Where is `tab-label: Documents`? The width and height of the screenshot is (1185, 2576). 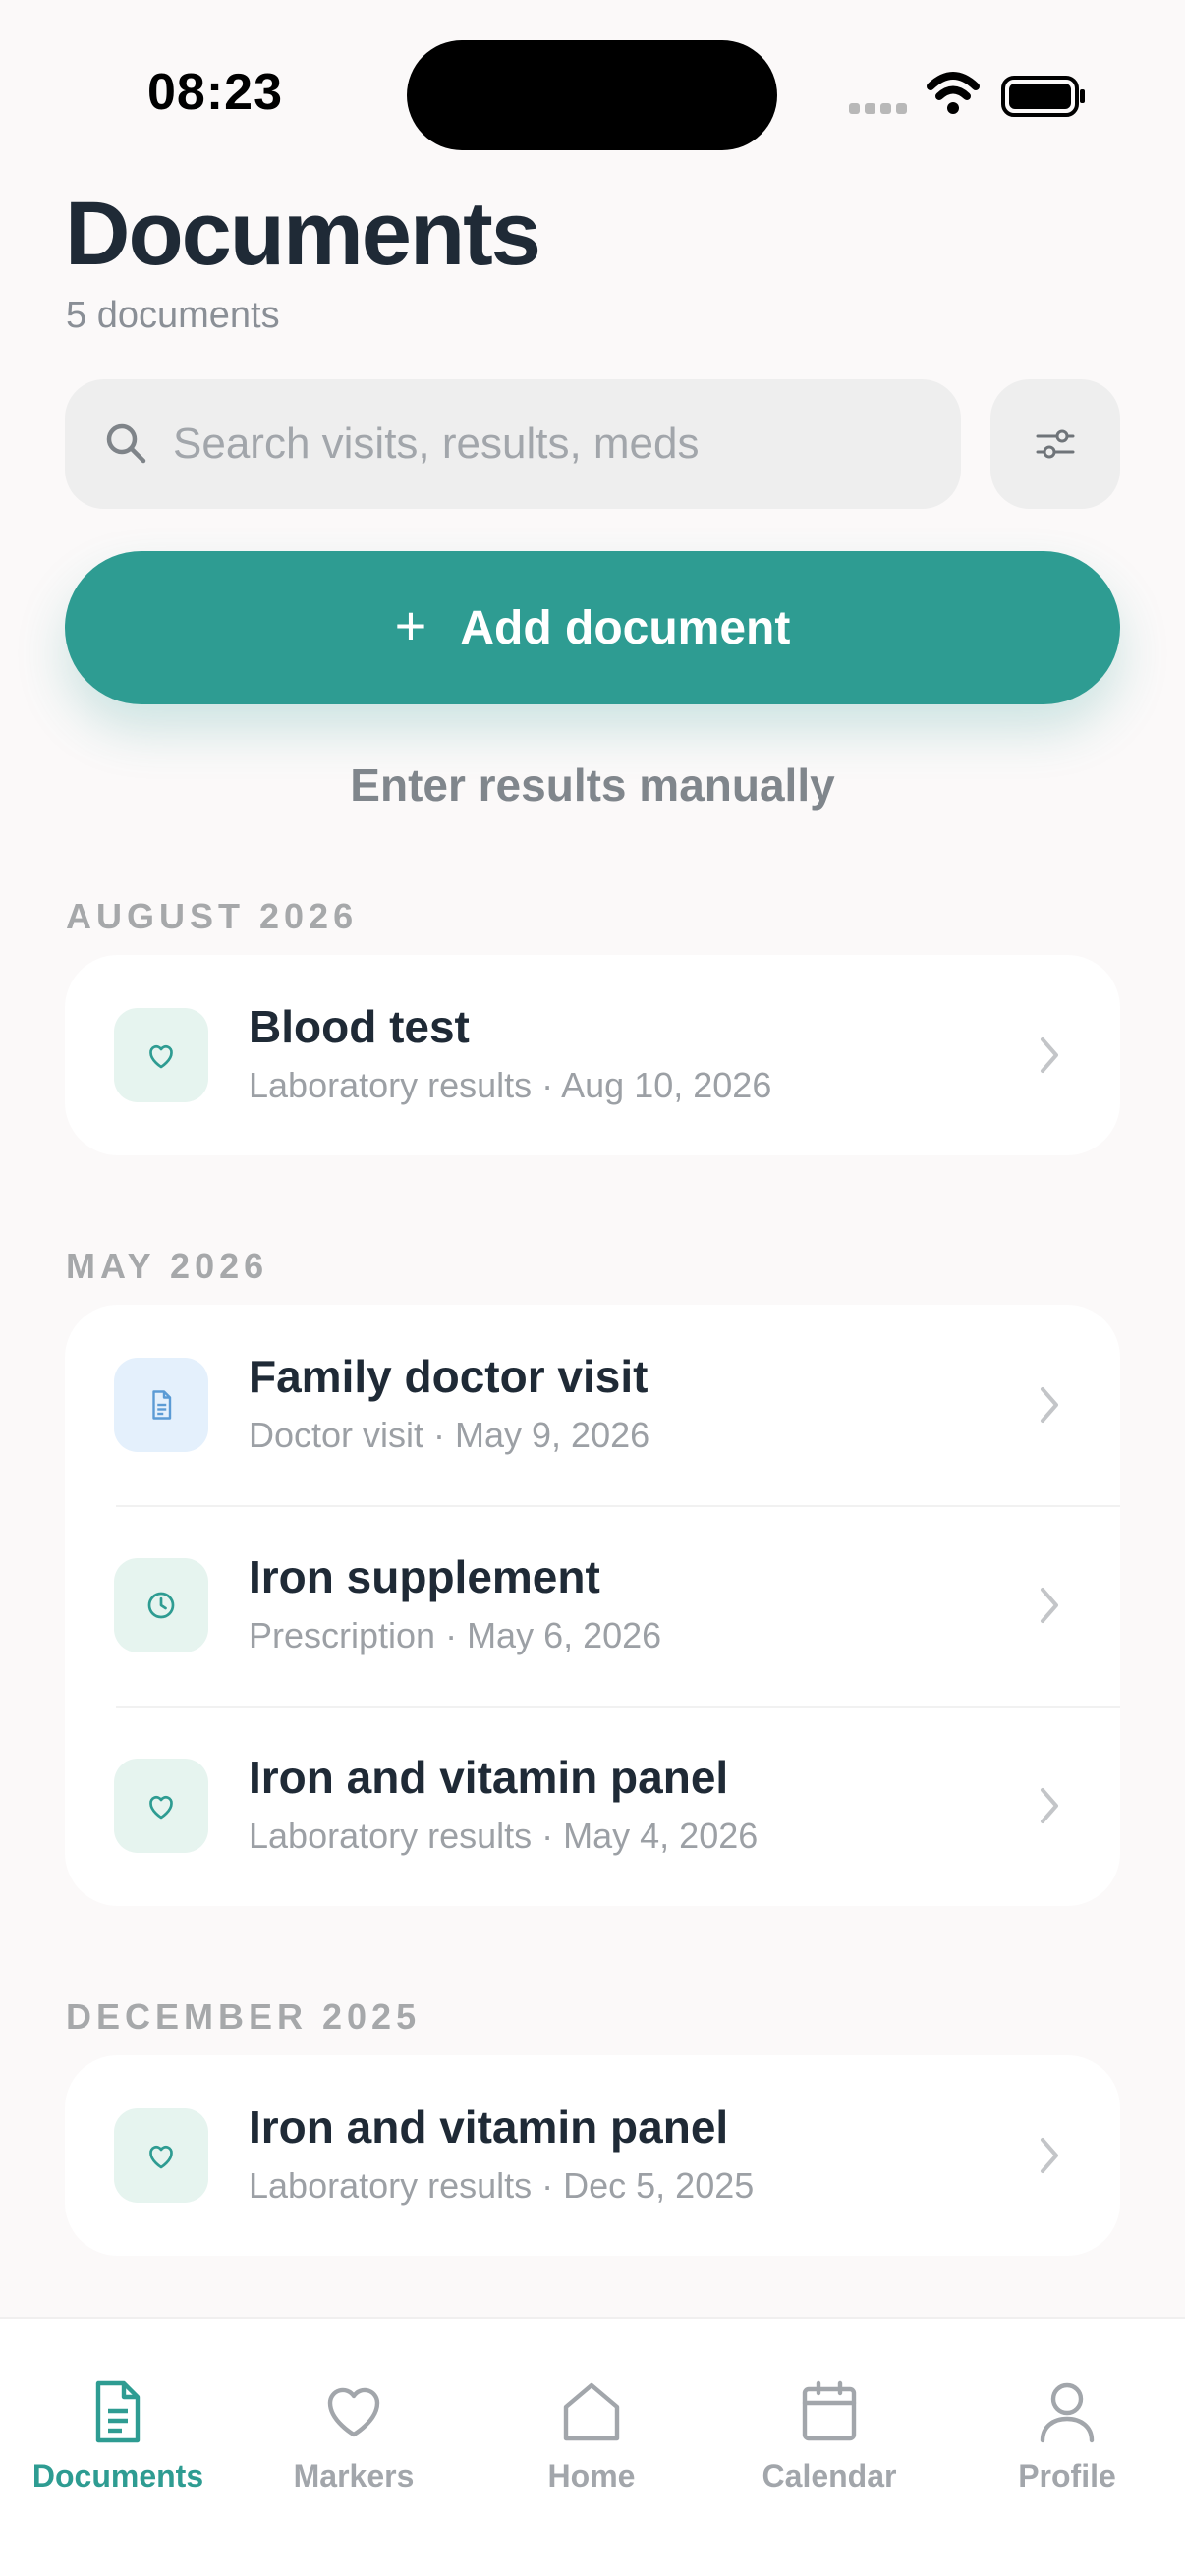 tab-label: Documents is located at coordinates (118, 2475).